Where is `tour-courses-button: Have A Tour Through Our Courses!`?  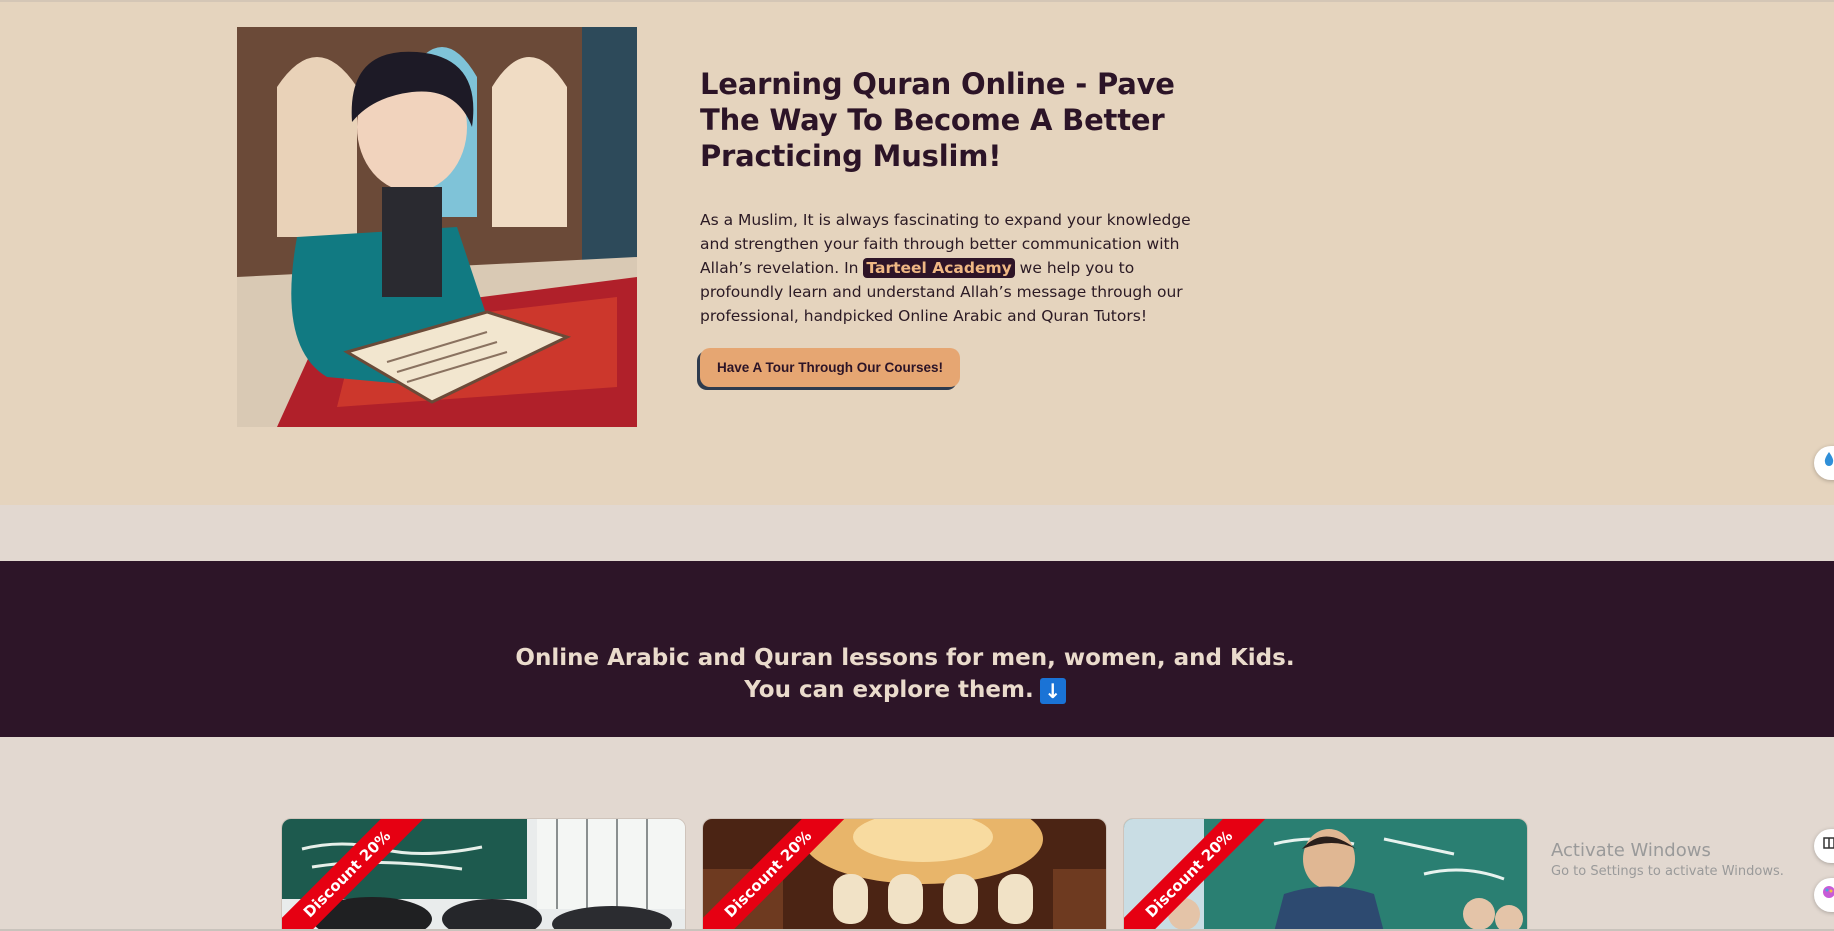
tour-courses-button: Have A Tour Through Our Courses! is located at coordinates (830, 367).